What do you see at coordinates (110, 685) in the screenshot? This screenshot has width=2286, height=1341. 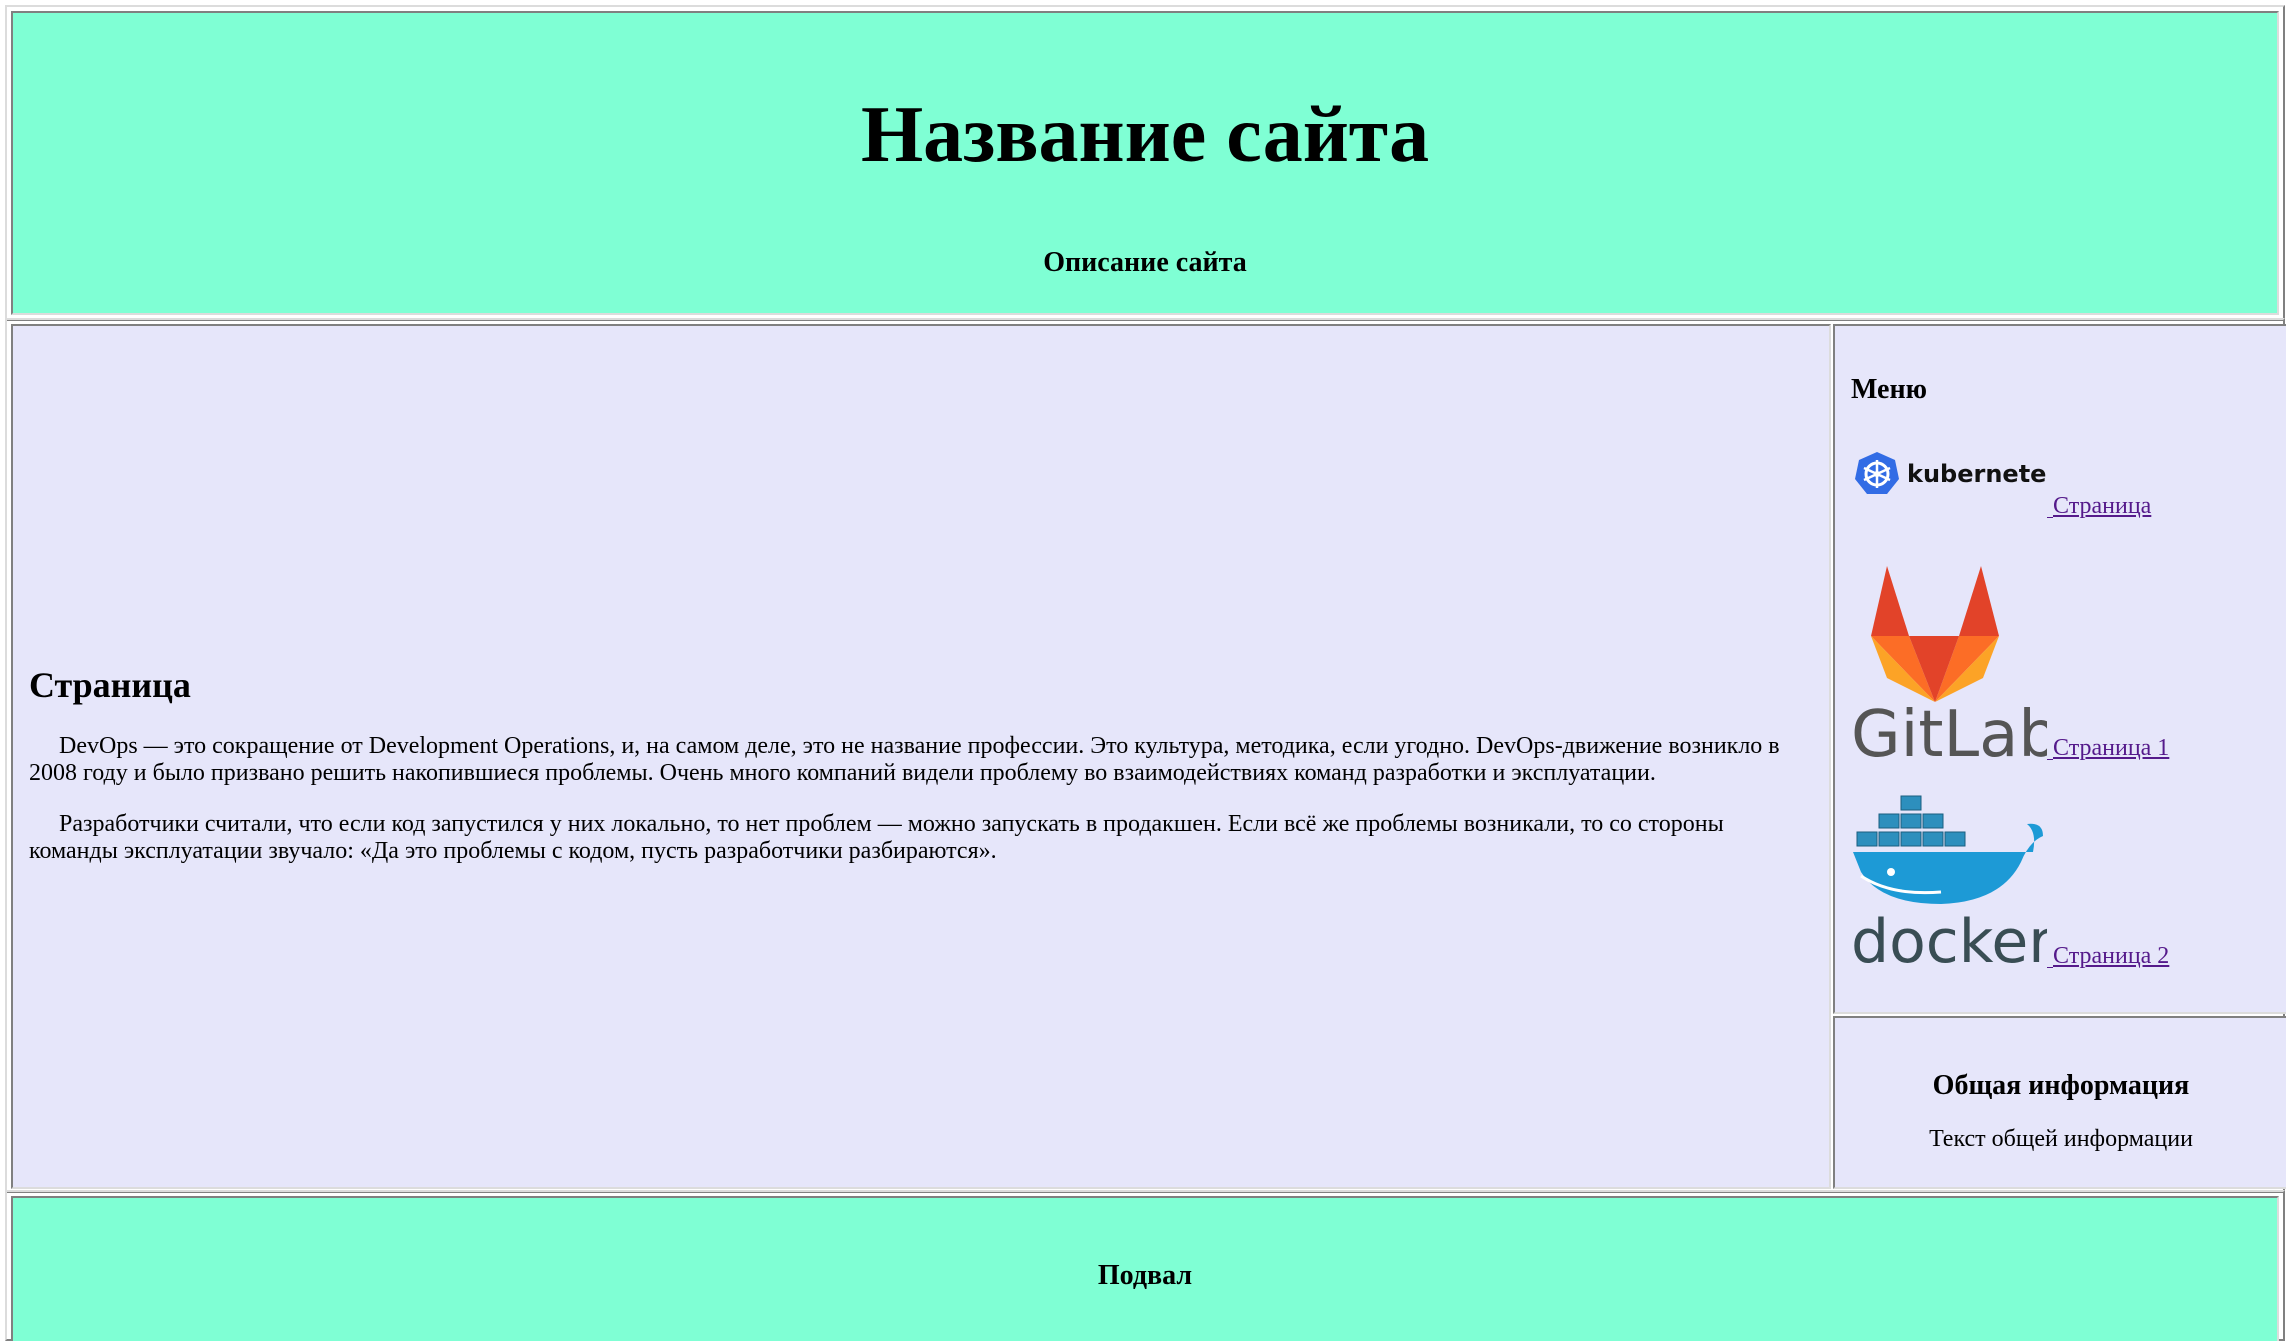 I see `page-heading: Страница` at bounding box center [110, 685].